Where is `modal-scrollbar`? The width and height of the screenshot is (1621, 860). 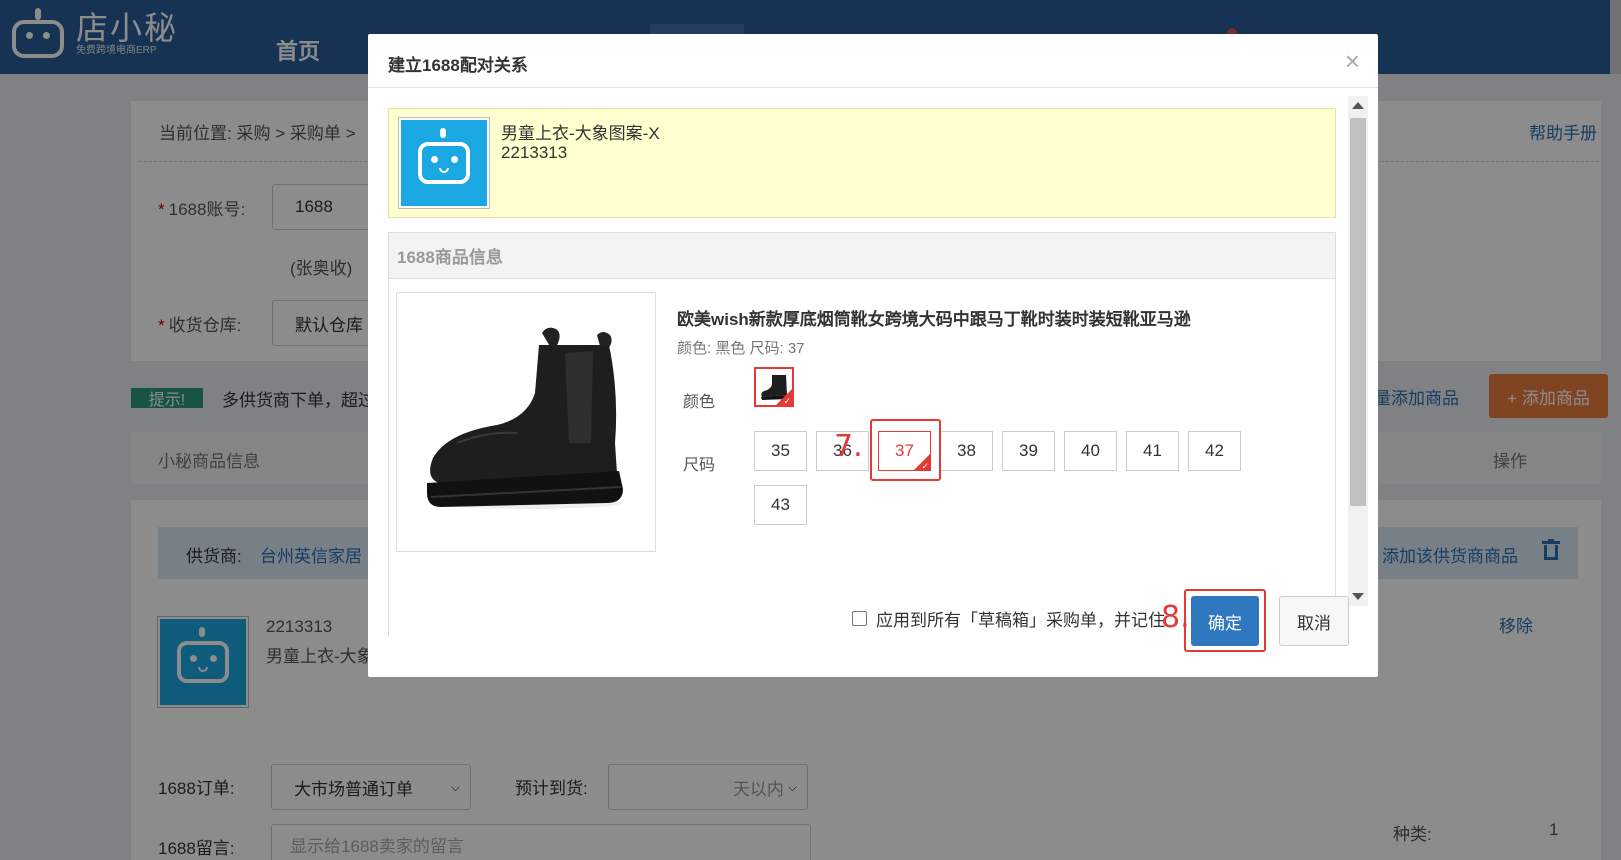
modal-scrollbar is located at coordinates (1358, 351).